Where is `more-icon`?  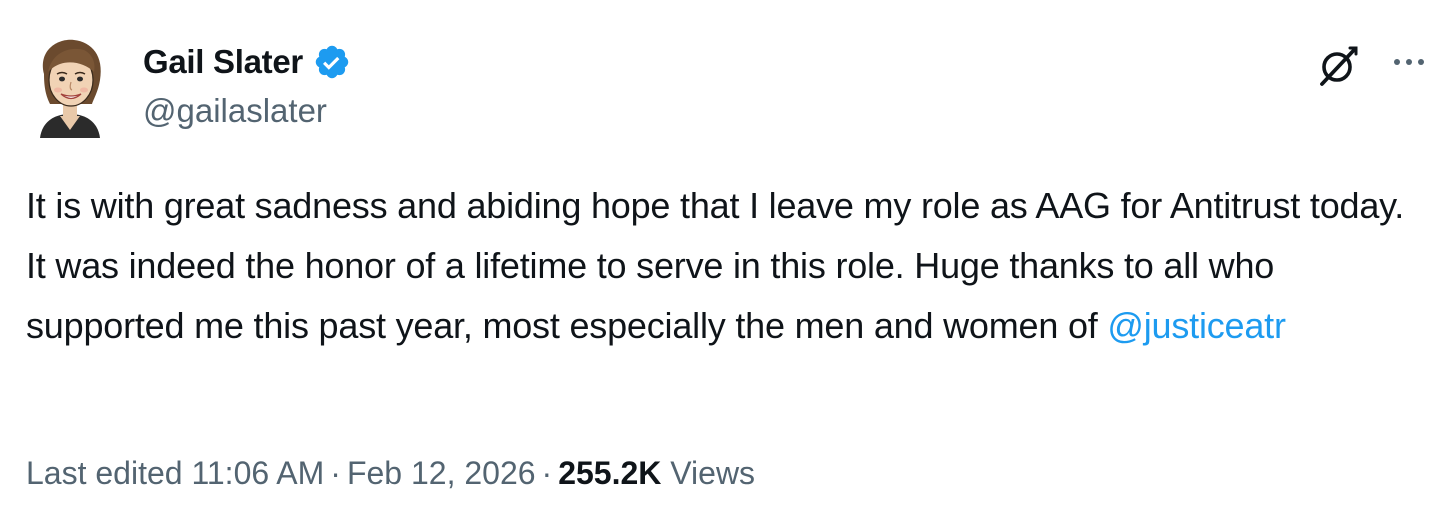
more-icon is located at coordinates (1409, 62).